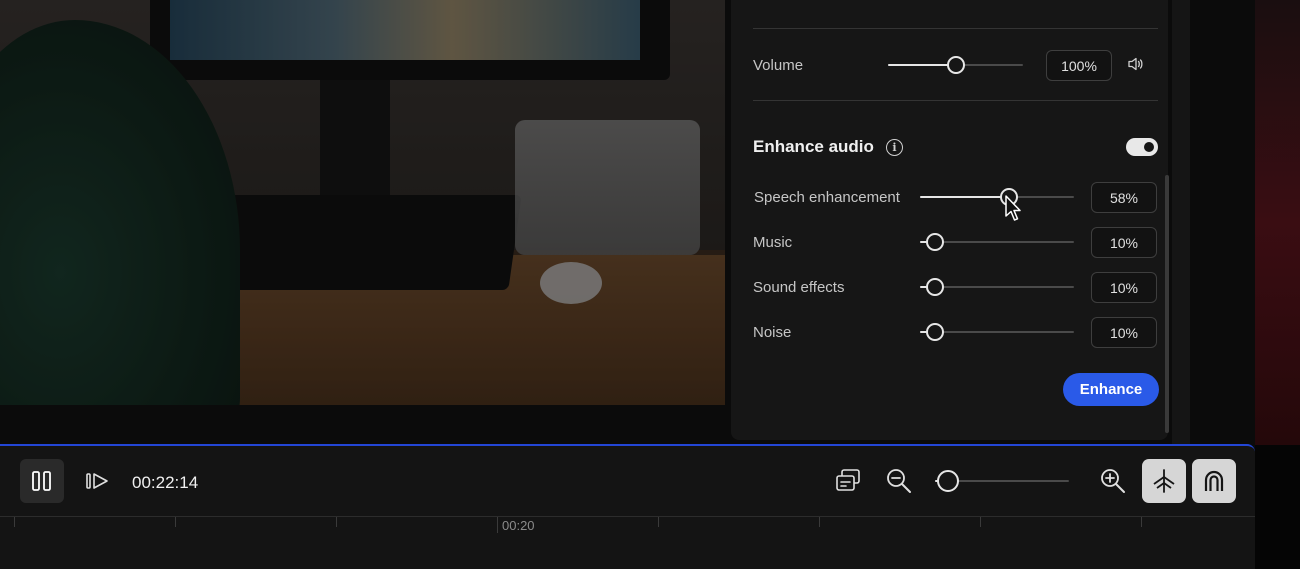 Image resolution: width=1300 pixels, height=569 pixels. I want to click on zoom-slider, so click(1002, 481).